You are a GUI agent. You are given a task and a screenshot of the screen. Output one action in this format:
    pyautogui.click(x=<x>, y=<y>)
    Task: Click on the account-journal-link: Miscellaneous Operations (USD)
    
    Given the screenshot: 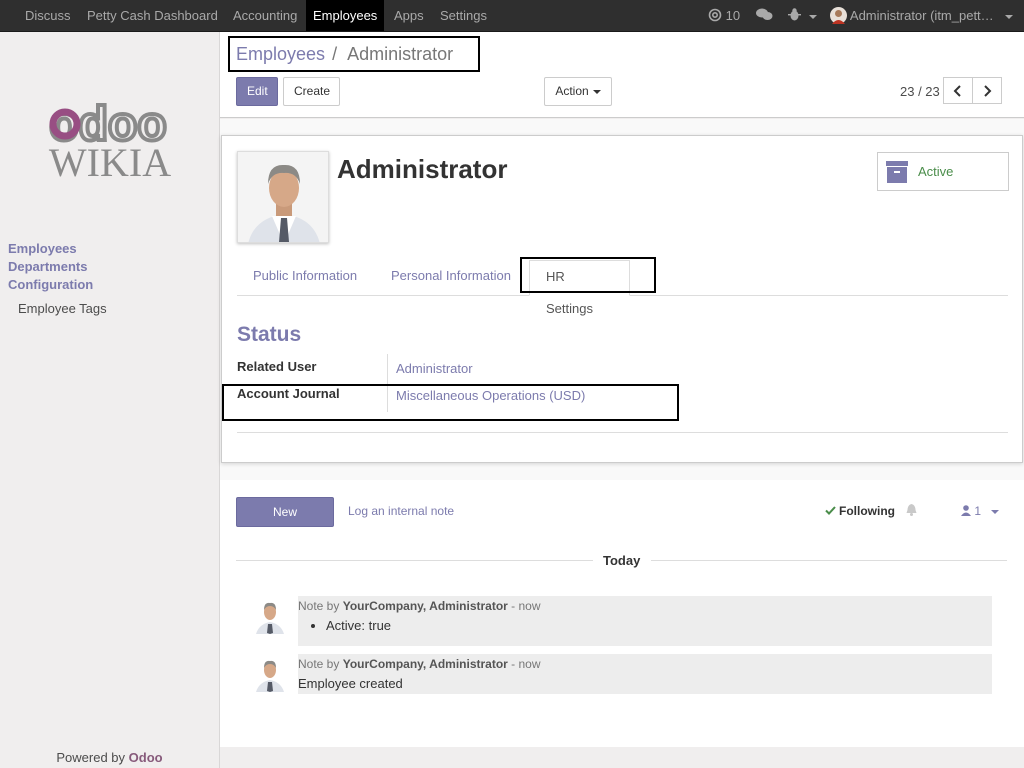 What is the action you would take?
    pyautogui.click(x=490, y=395)
    